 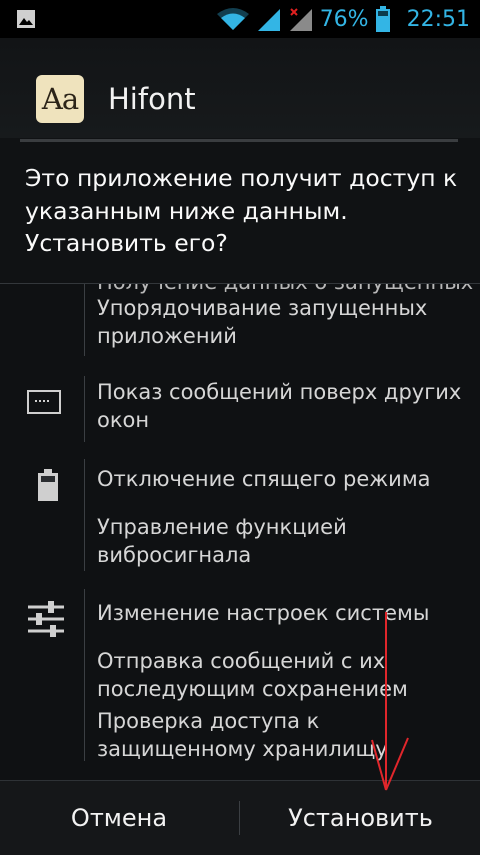 I want to click on signal-icon, so click(x=268, y=20).